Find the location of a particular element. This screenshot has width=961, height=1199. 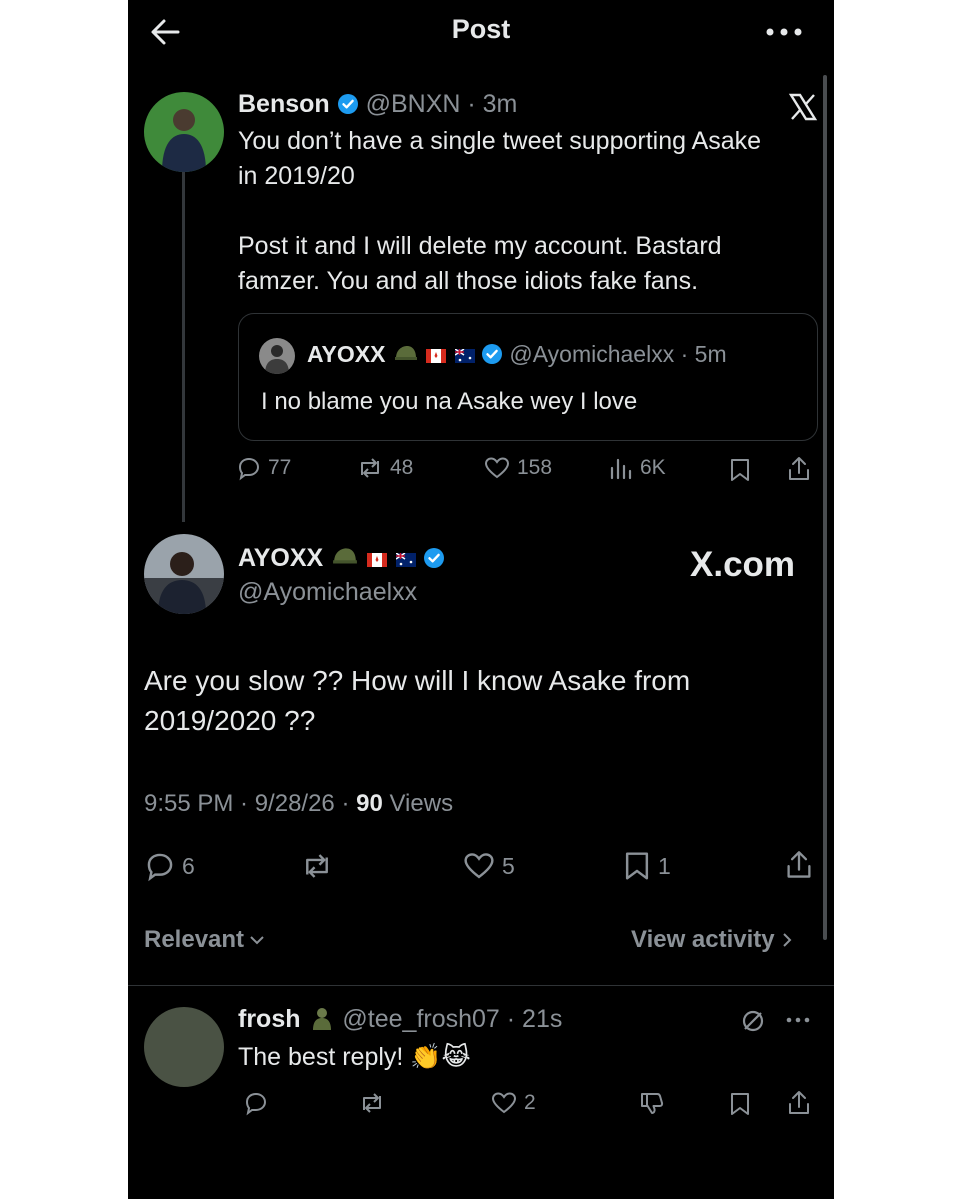

x-com-watermark: X.com is located at coordinates (743, 564).